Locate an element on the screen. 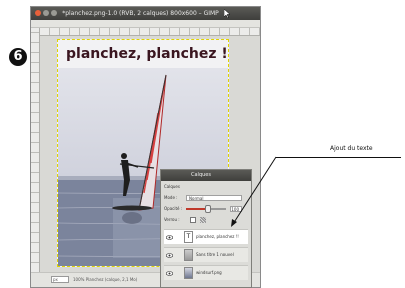 The width and height of the screenshot is (405, 288). mode-row: Mode : Normal is located at coordinates (206, 198).